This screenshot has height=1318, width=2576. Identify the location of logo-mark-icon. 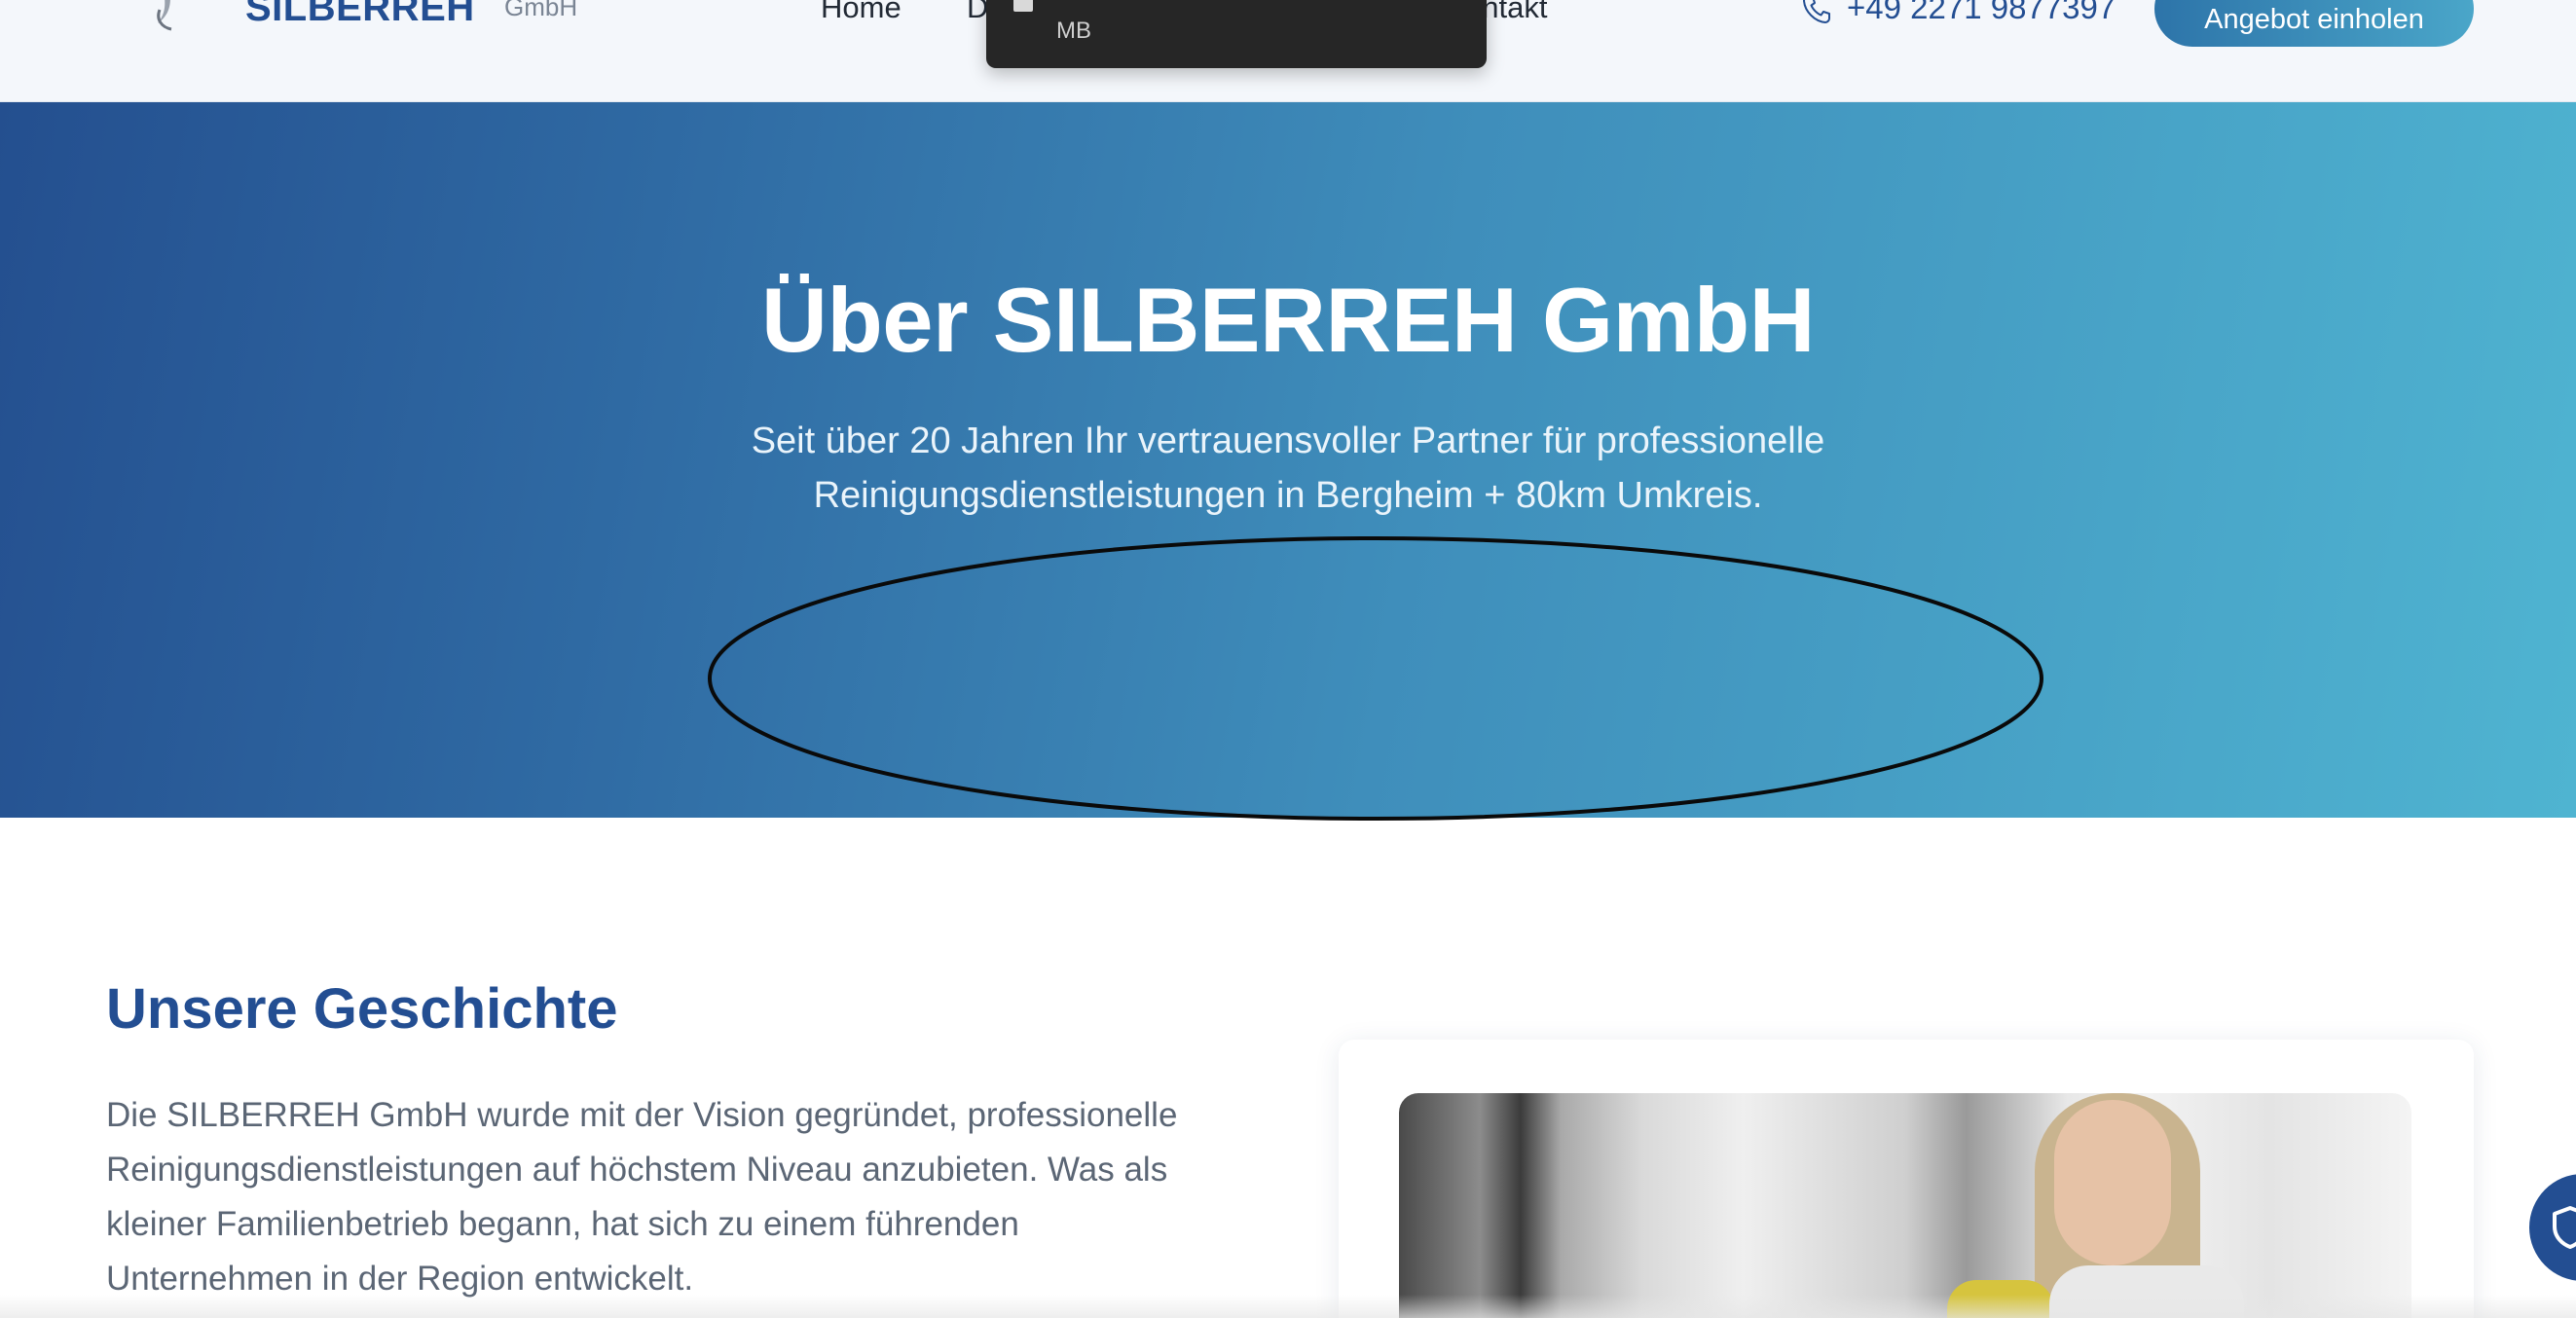
(165, 15).